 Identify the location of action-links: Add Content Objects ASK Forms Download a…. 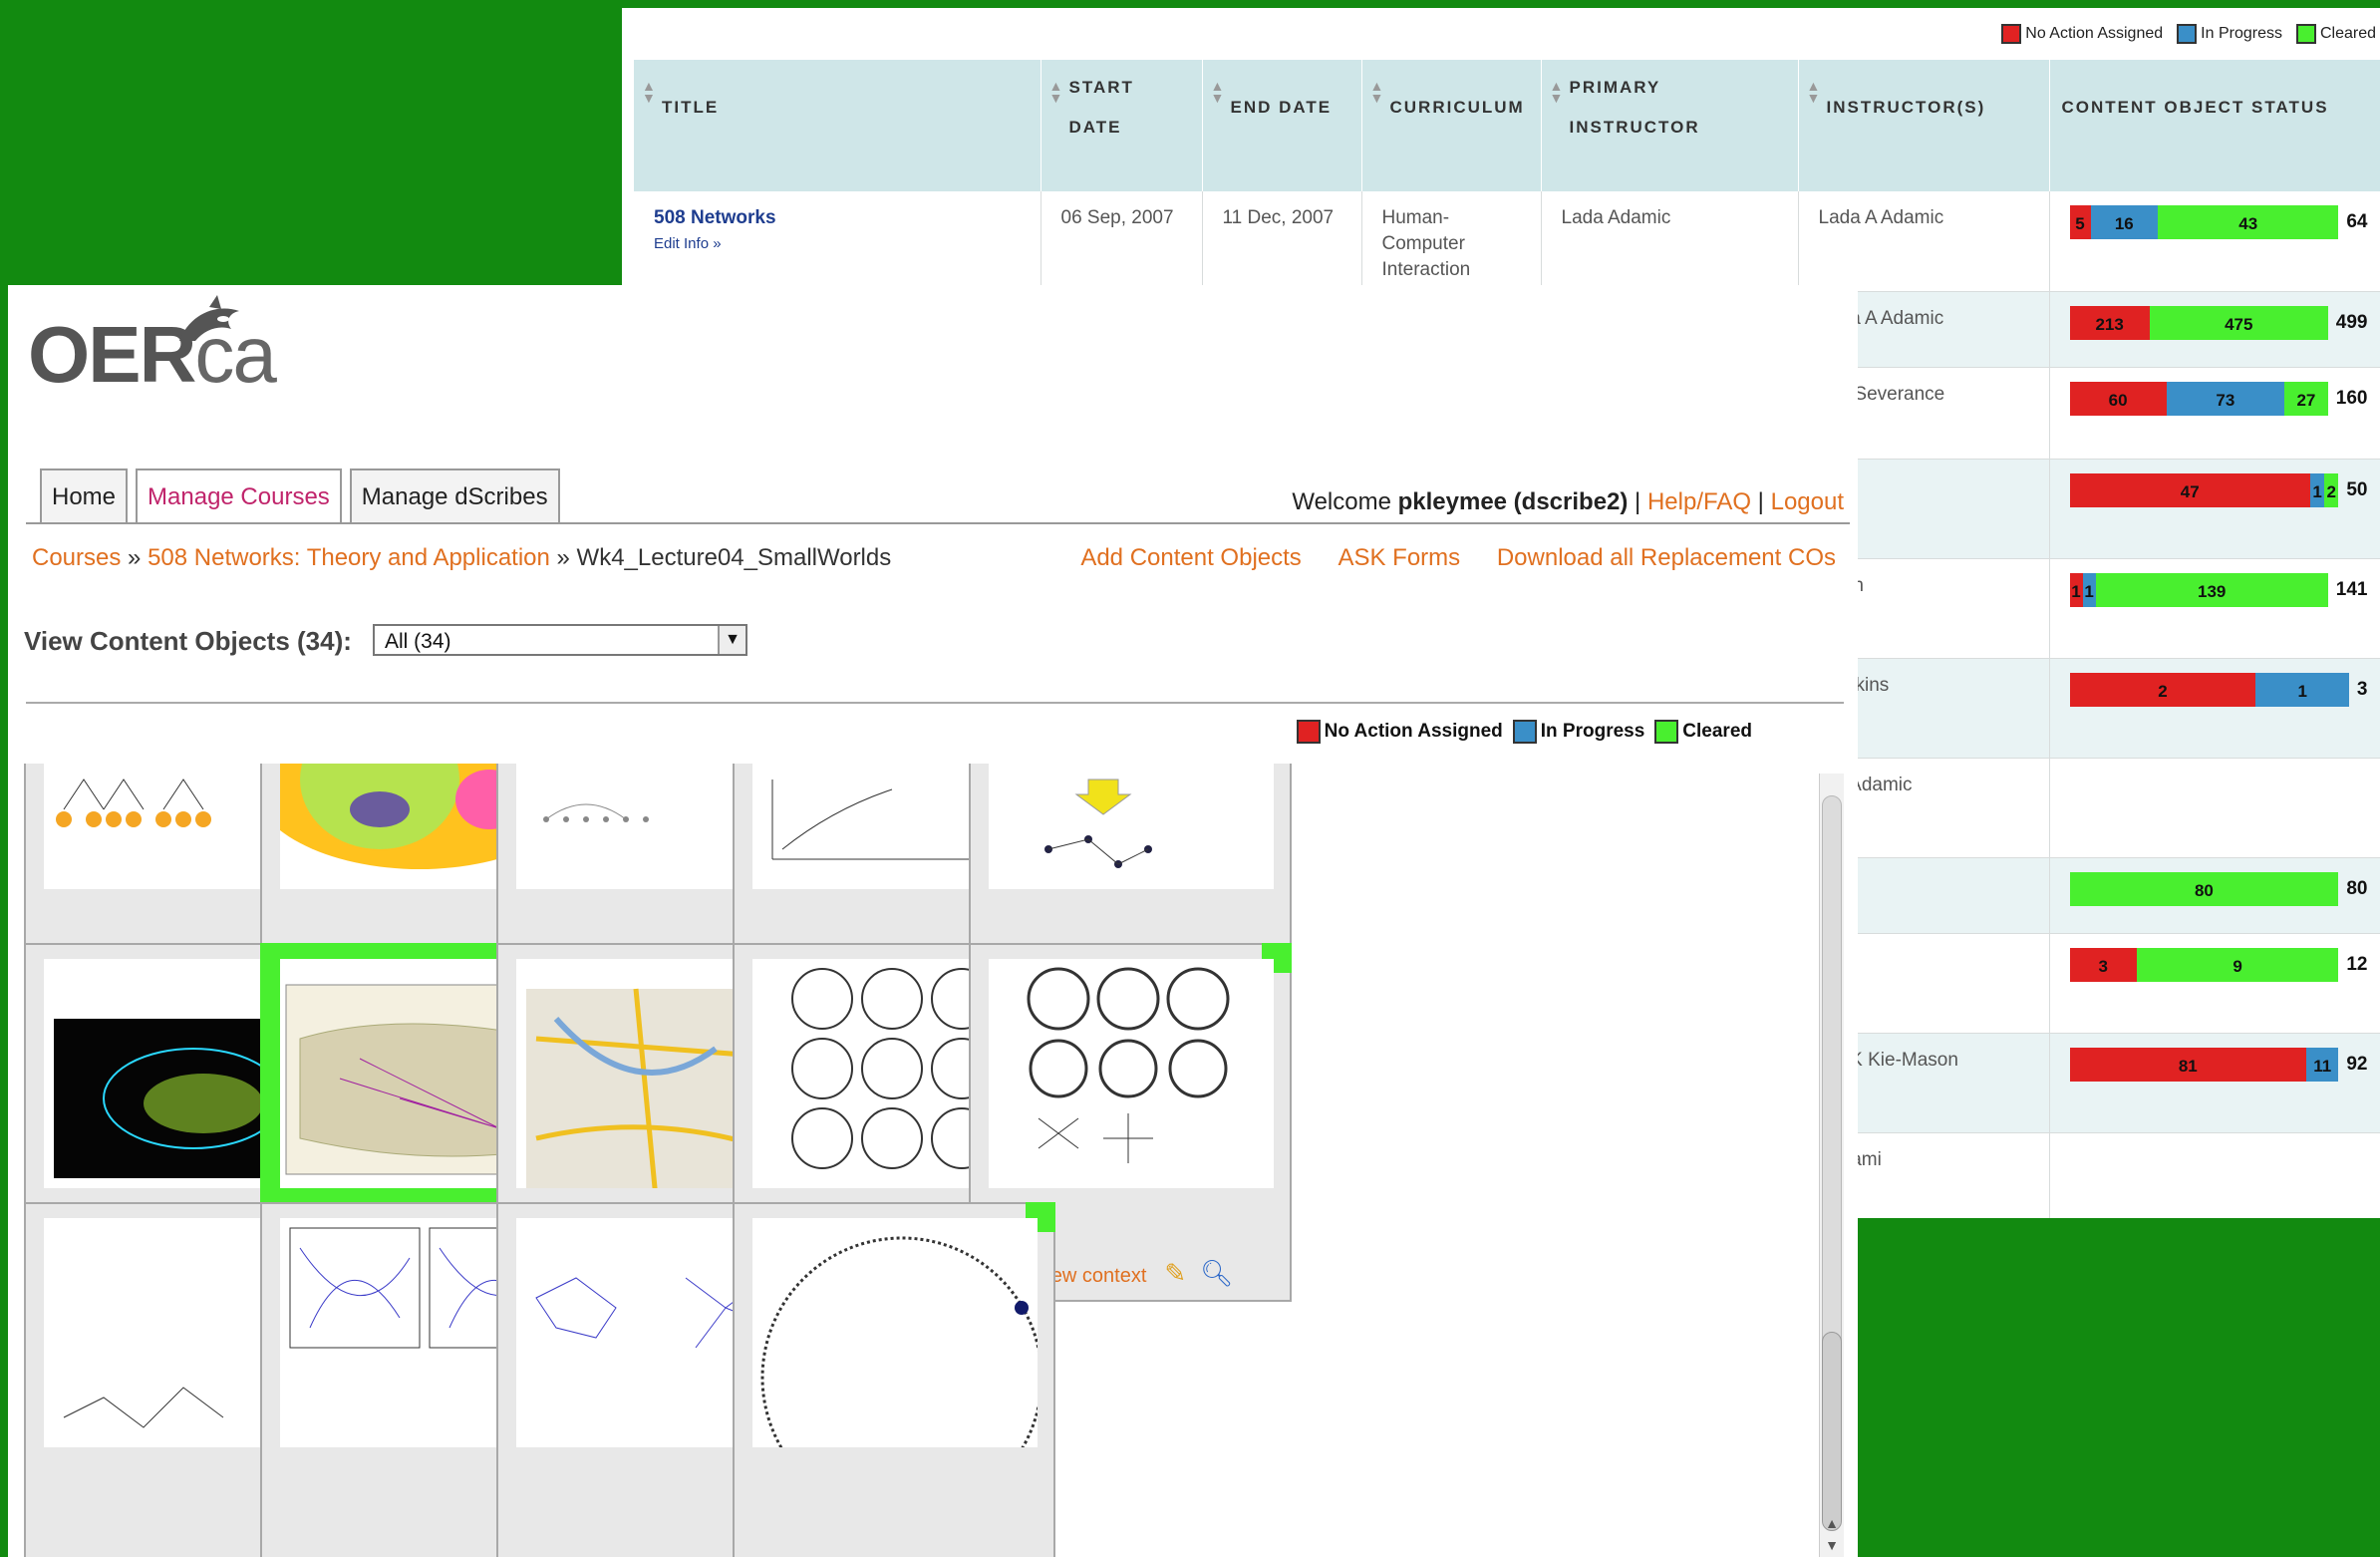
(1443, 558).